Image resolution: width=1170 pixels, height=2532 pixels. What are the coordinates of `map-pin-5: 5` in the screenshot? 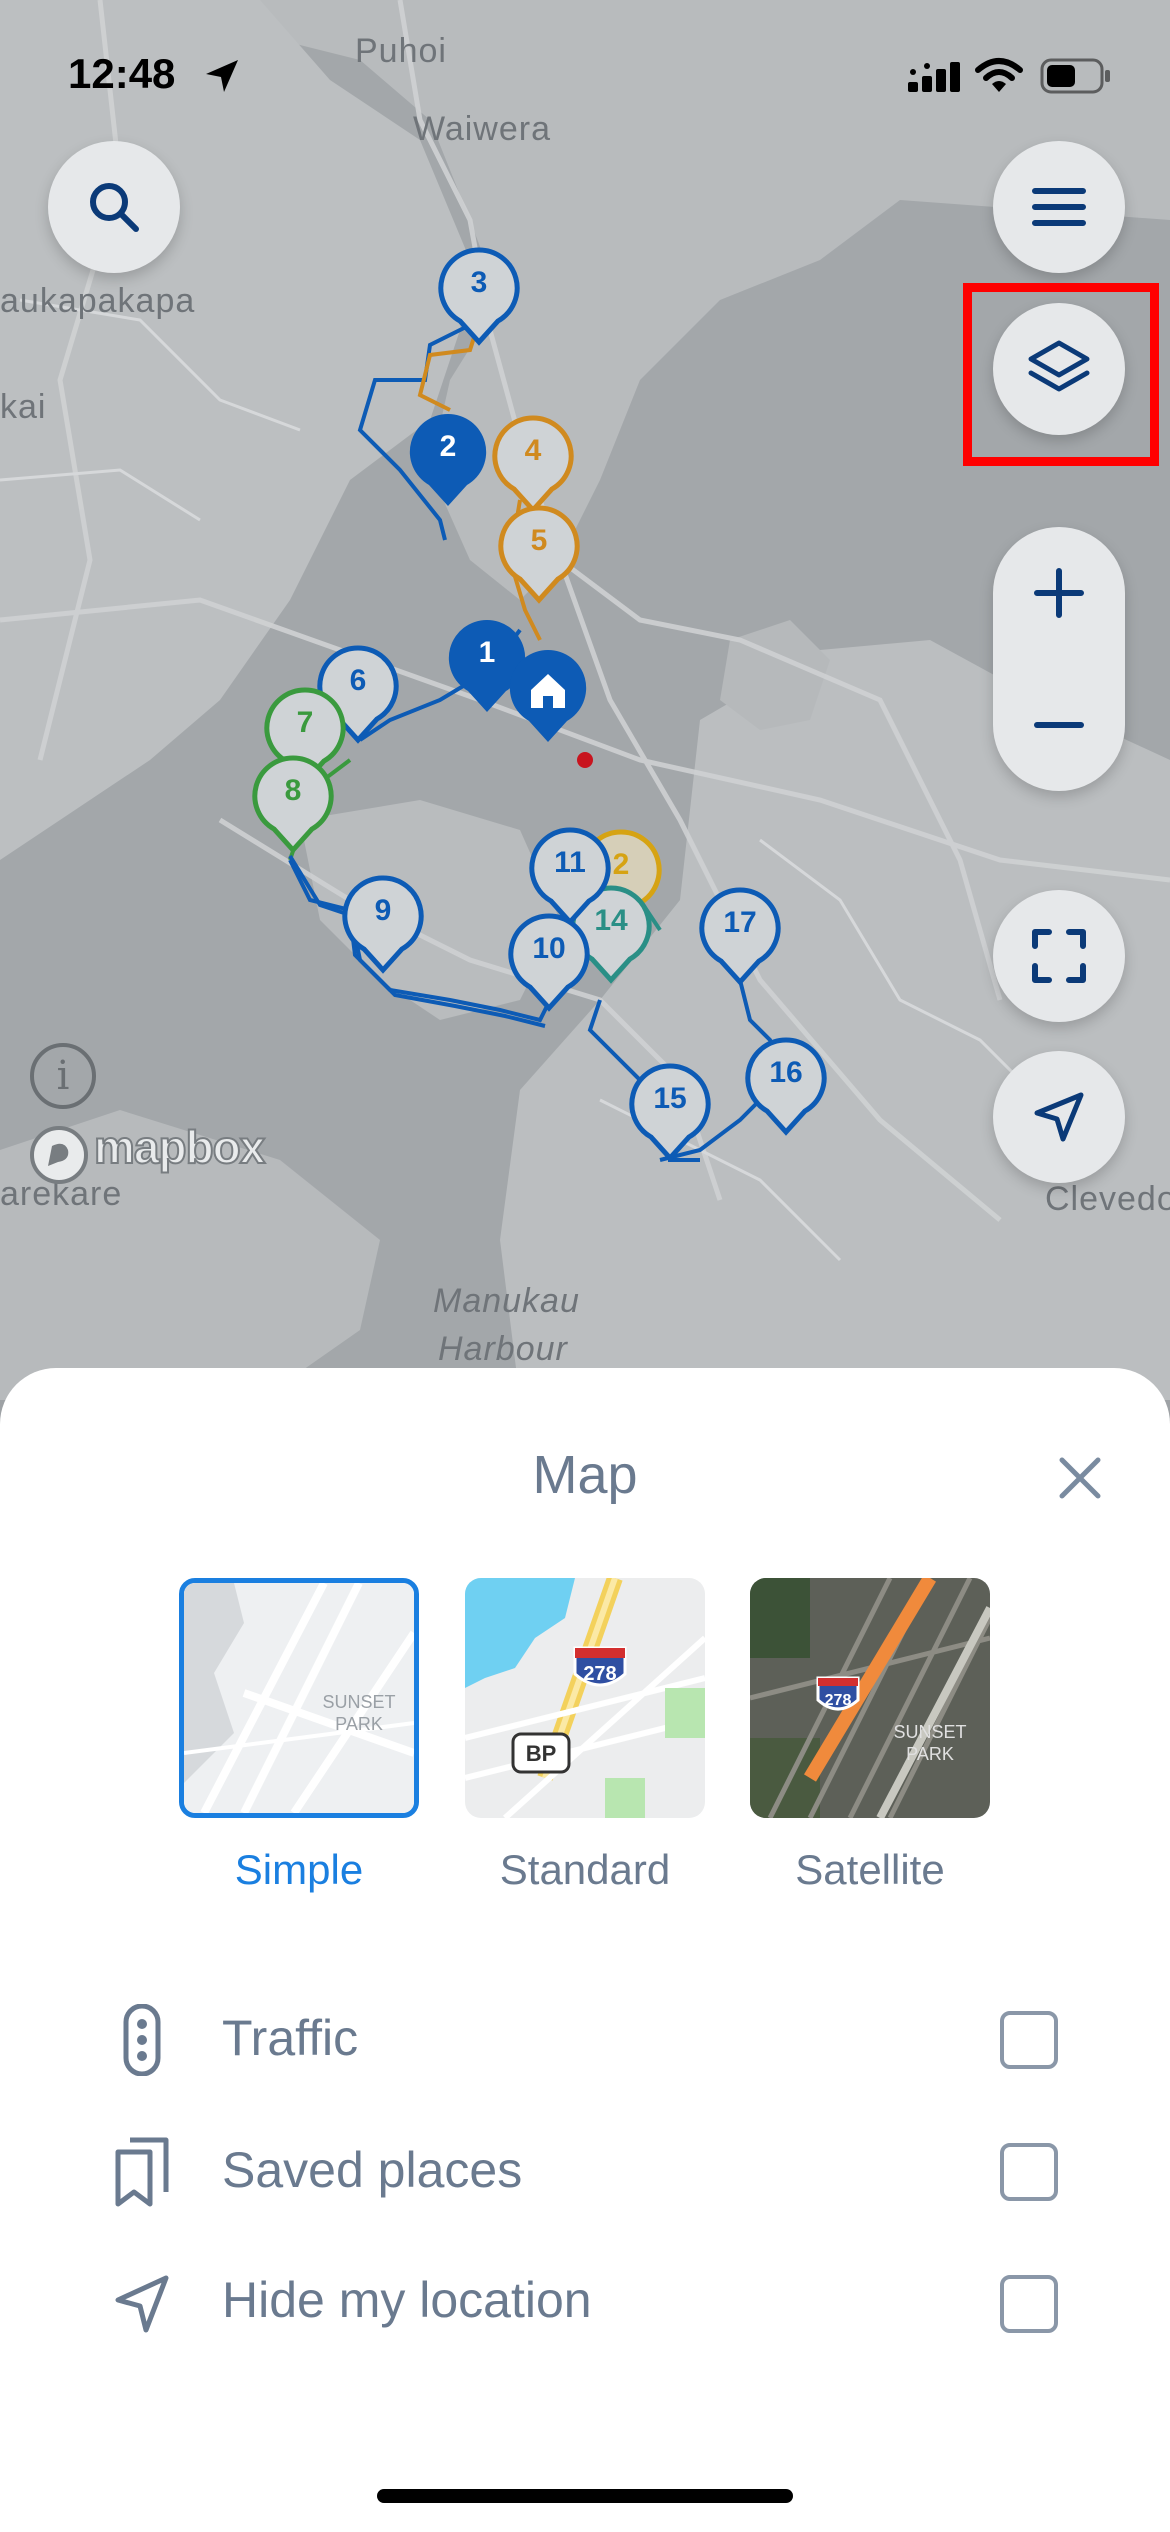 It's located at (539, 554).